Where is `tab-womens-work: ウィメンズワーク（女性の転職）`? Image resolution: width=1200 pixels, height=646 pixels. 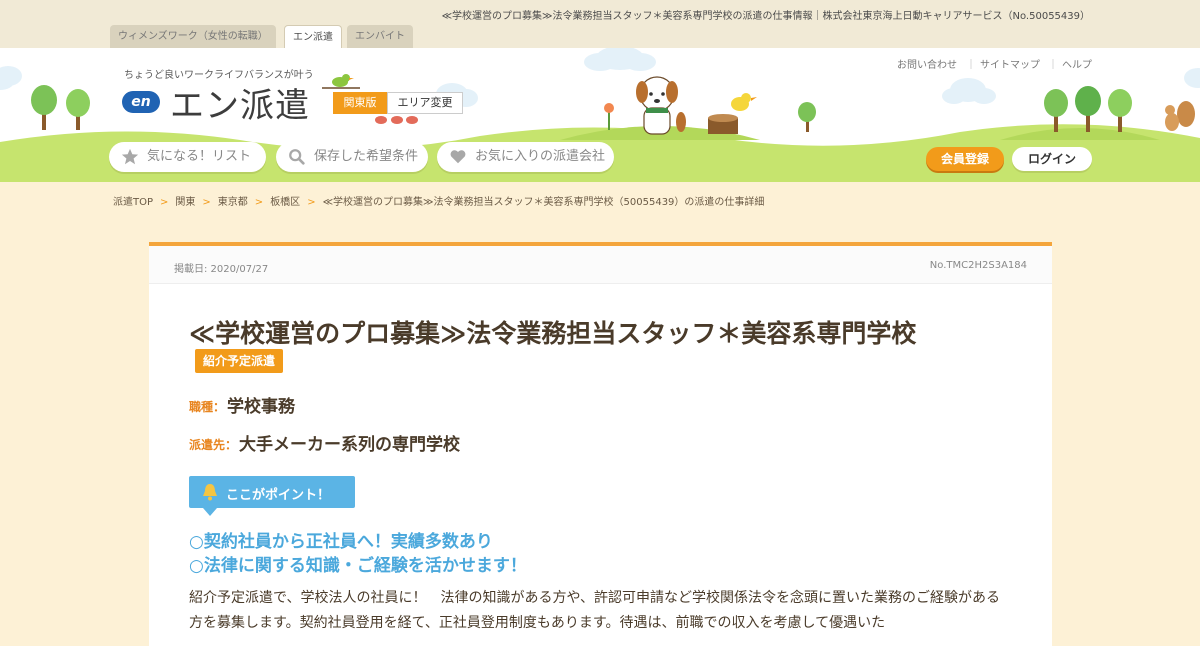 tab-womens-work: ウィメンズワーク（女性の転職） is located at coordinates (193, 36).